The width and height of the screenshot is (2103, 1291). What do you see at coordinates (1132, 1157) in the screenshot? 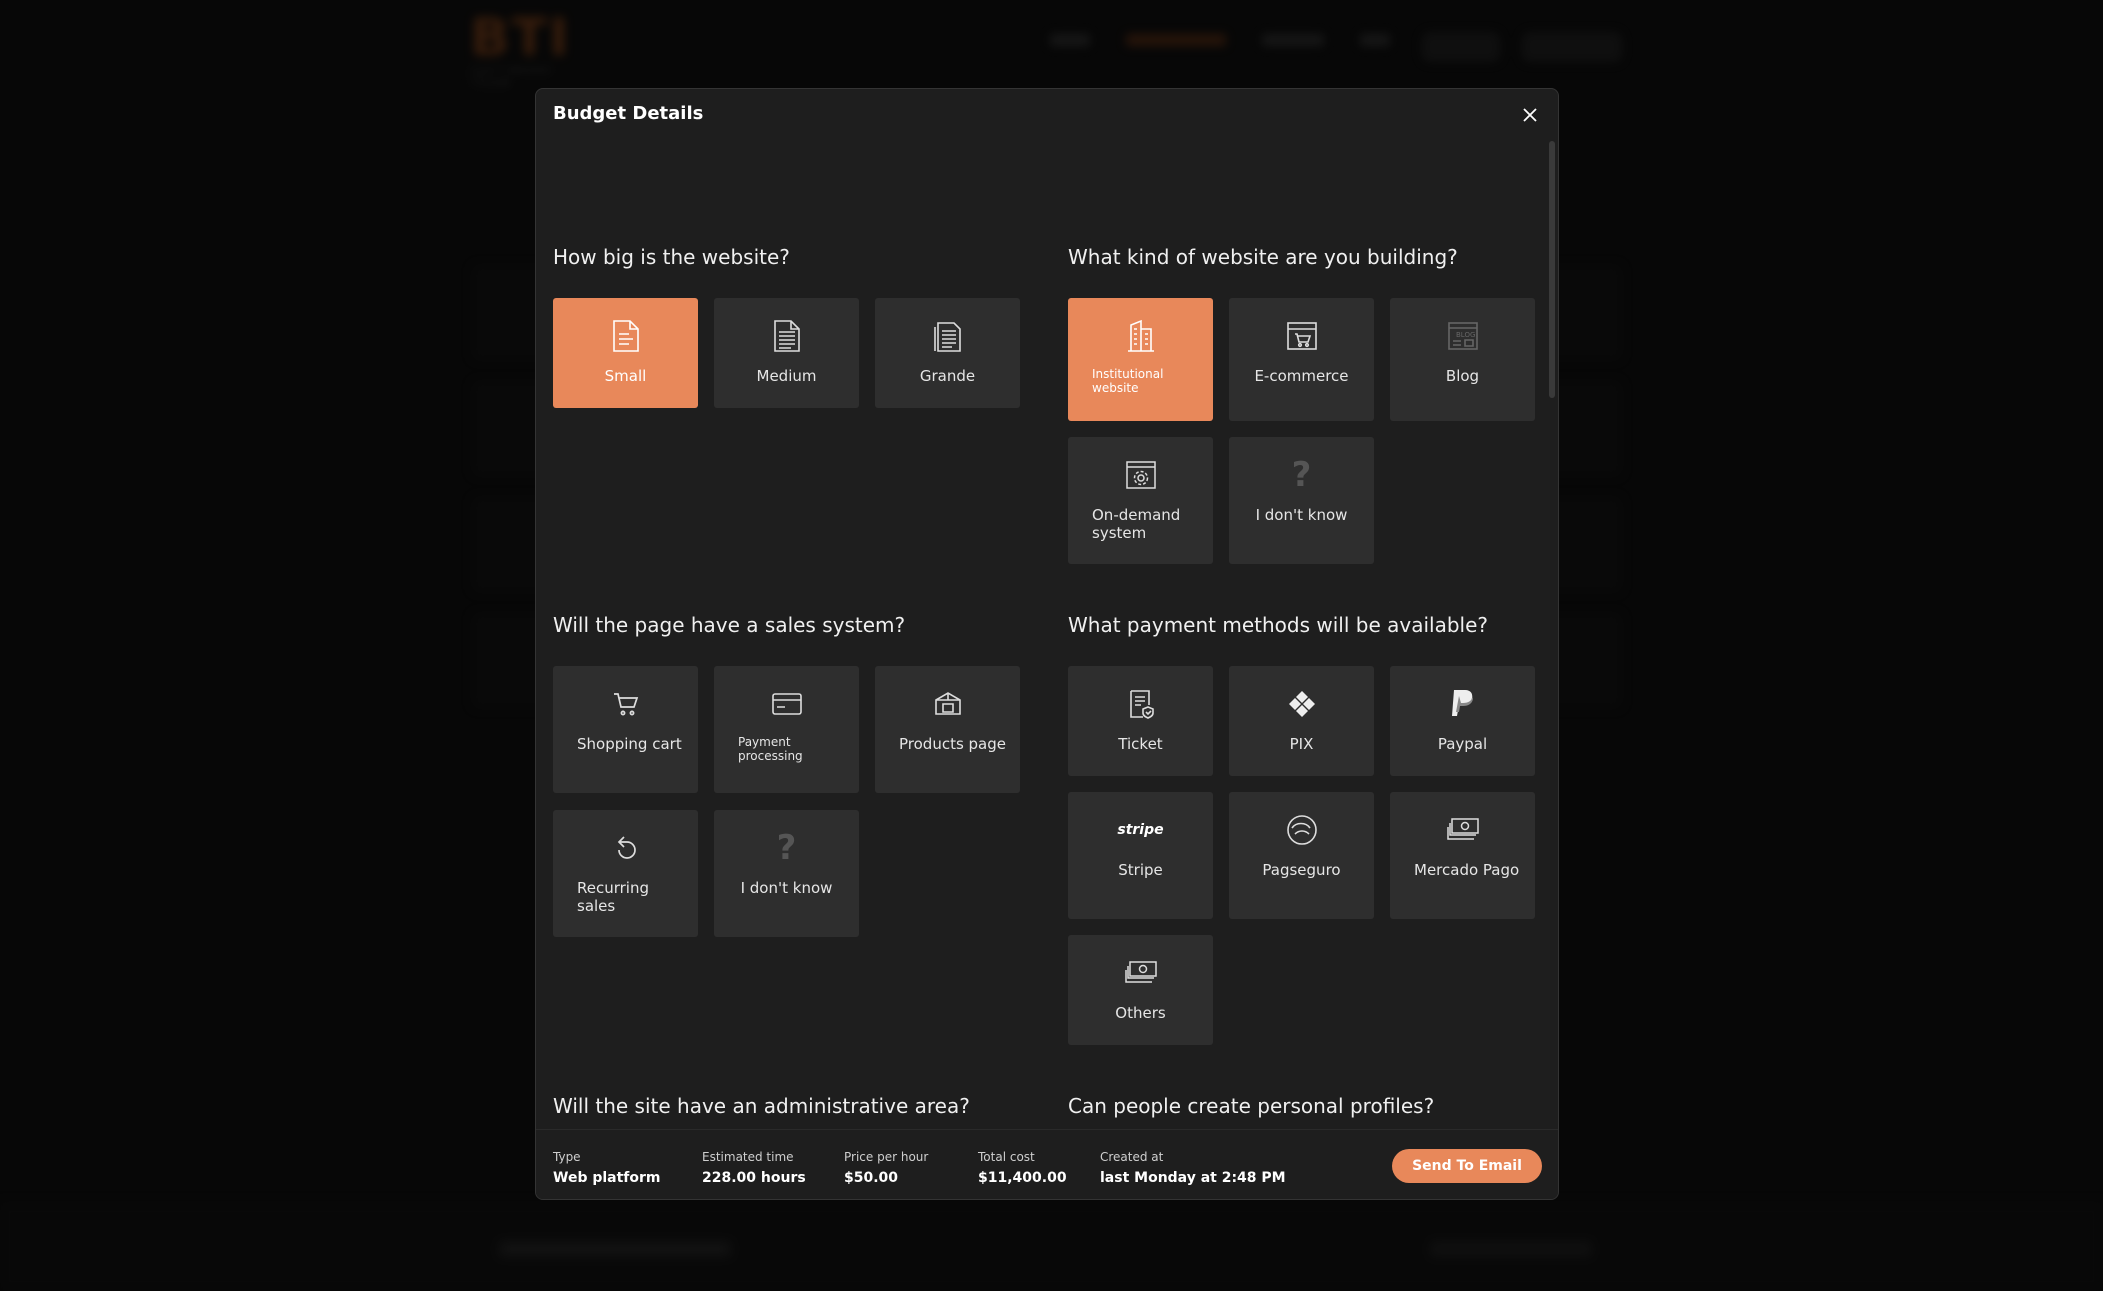
I see `stat-label: Created at` at bounding box center [1132, 1157].